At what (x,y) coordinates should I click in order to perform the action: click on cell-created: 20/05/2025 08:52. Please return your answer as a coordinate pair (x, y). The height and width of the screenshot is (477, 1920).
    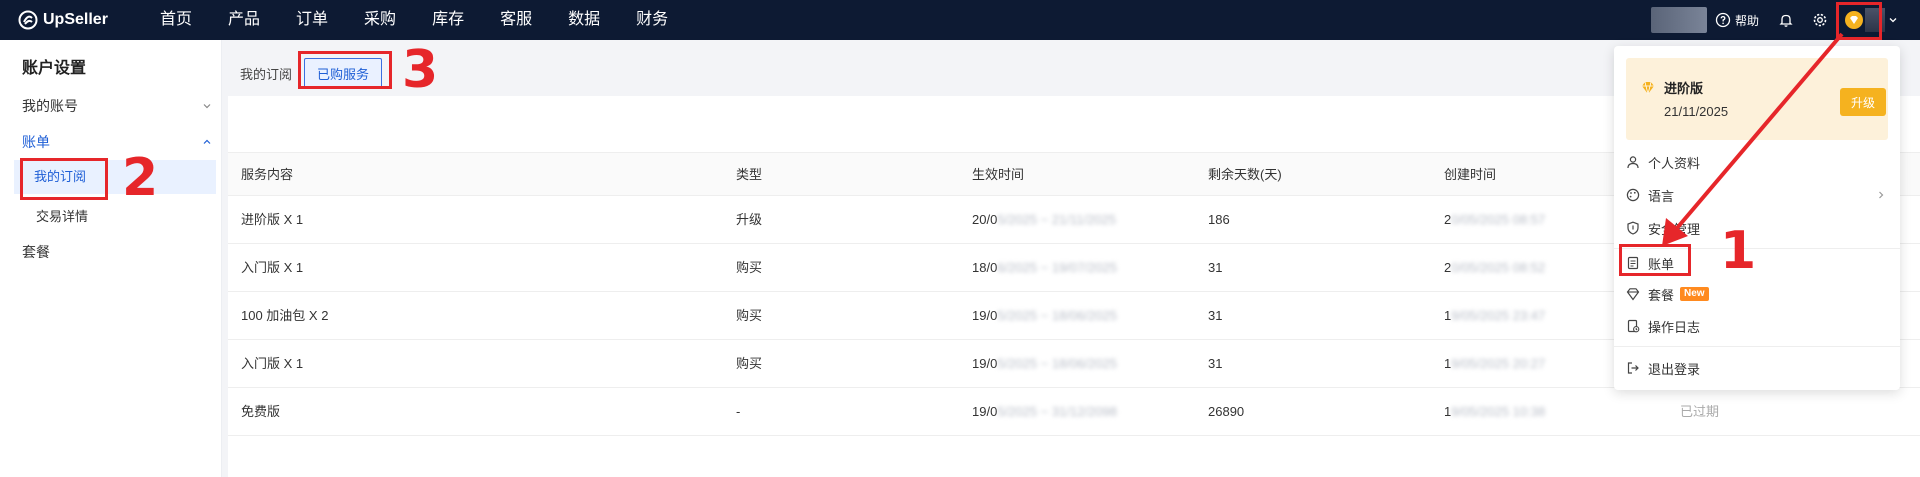
    Looking at the image, I should click on (1494, 268).